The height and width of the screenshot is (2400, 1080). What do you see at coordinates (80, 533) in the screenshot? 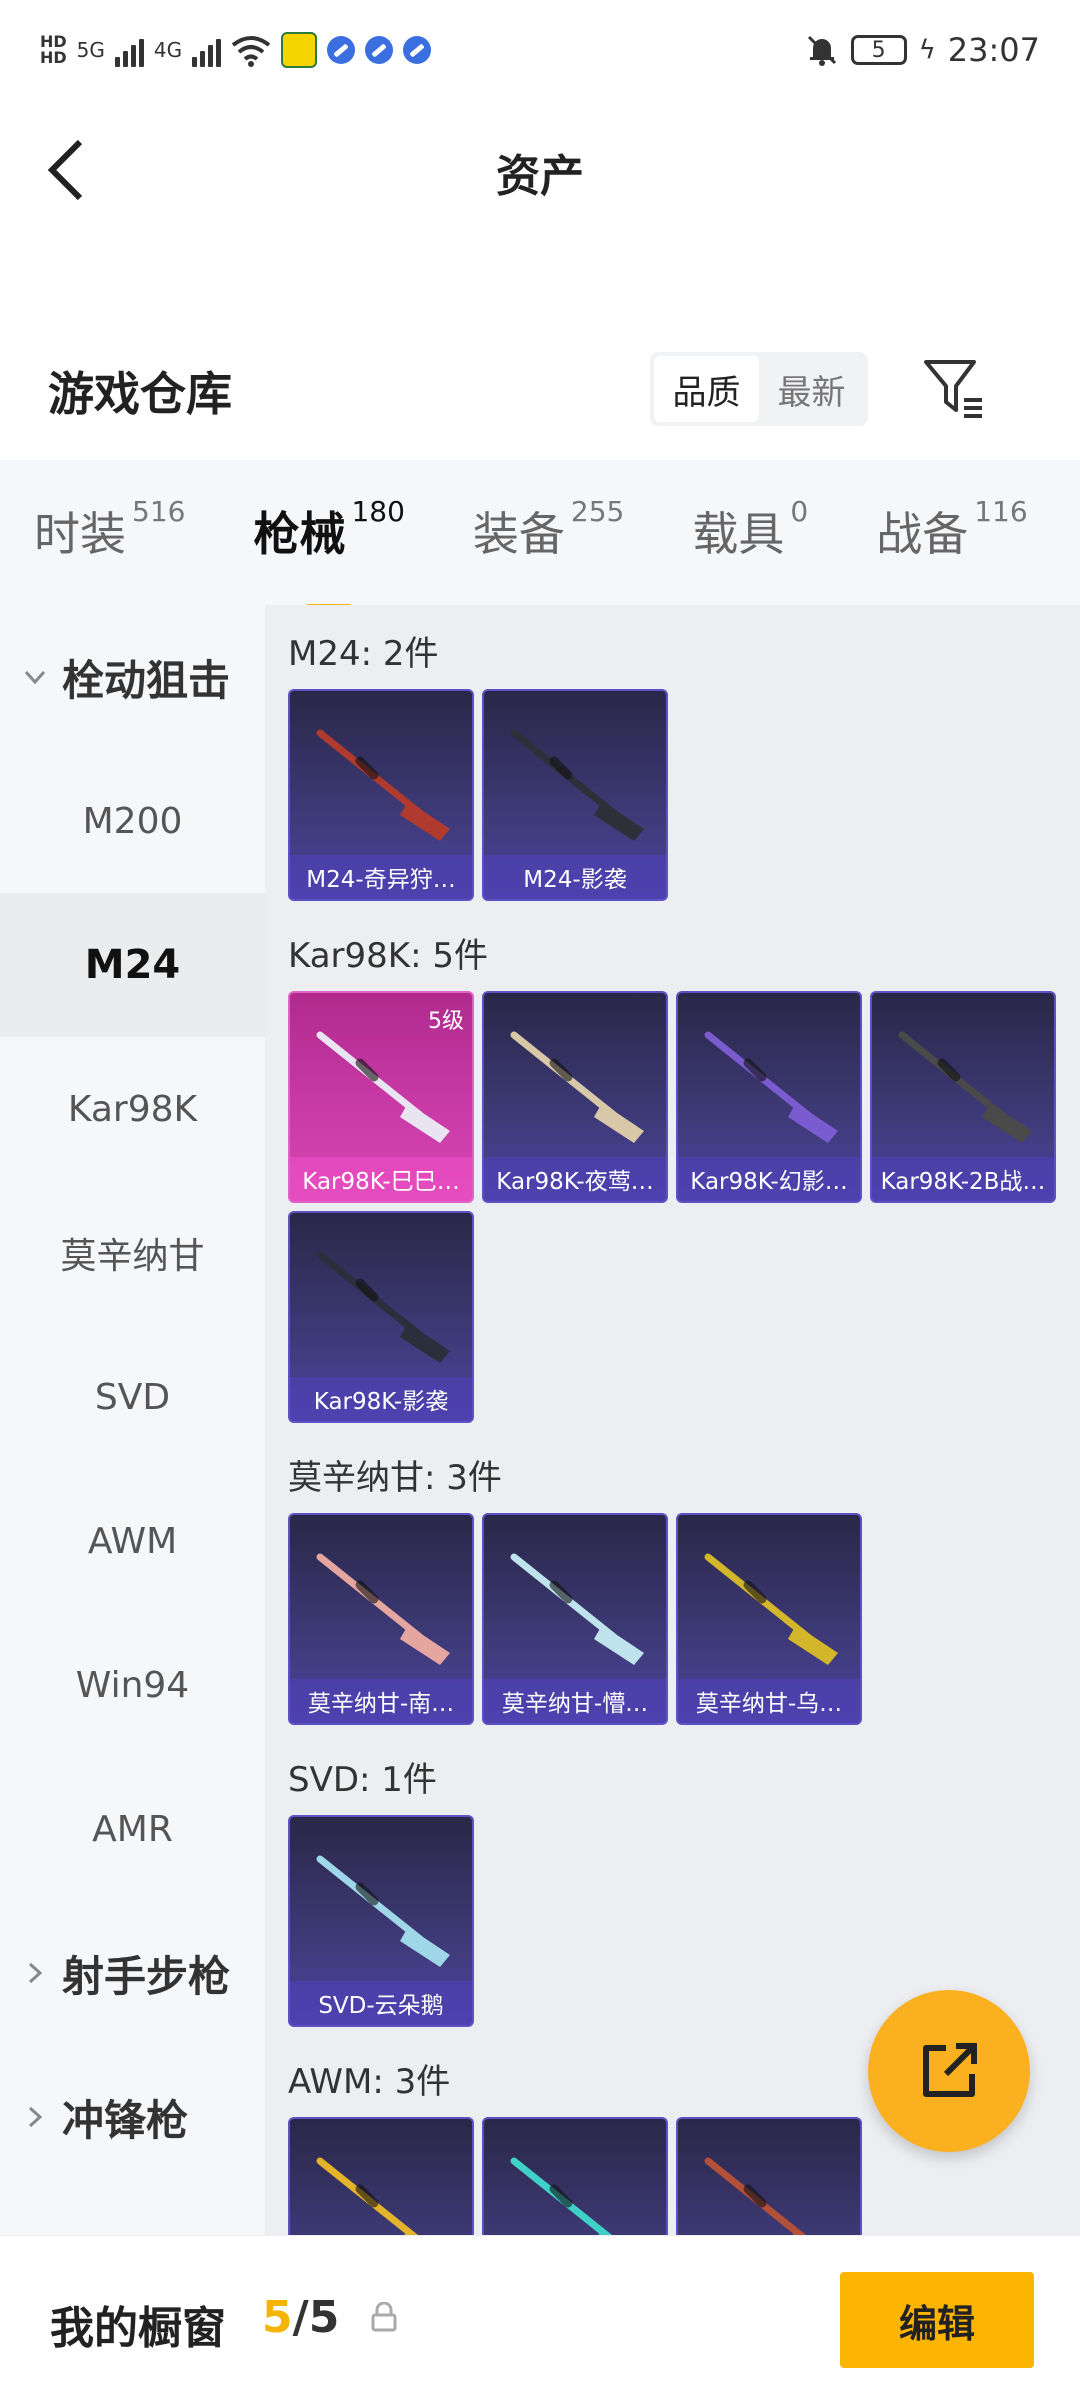
I see `tab-label: 时装` at bounding box center [80, 533].